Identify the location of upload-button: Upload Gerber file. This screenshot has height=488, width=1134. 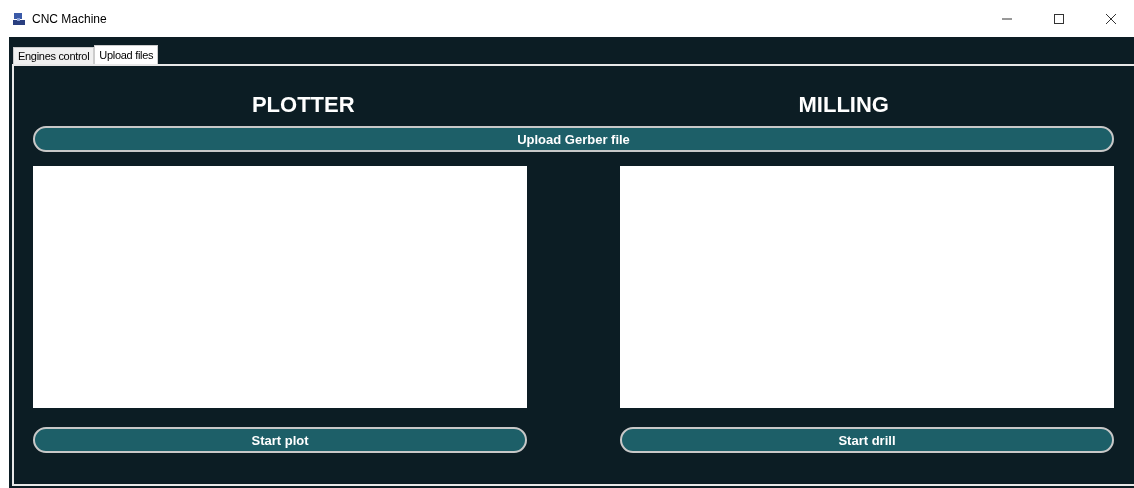
(573, 139).